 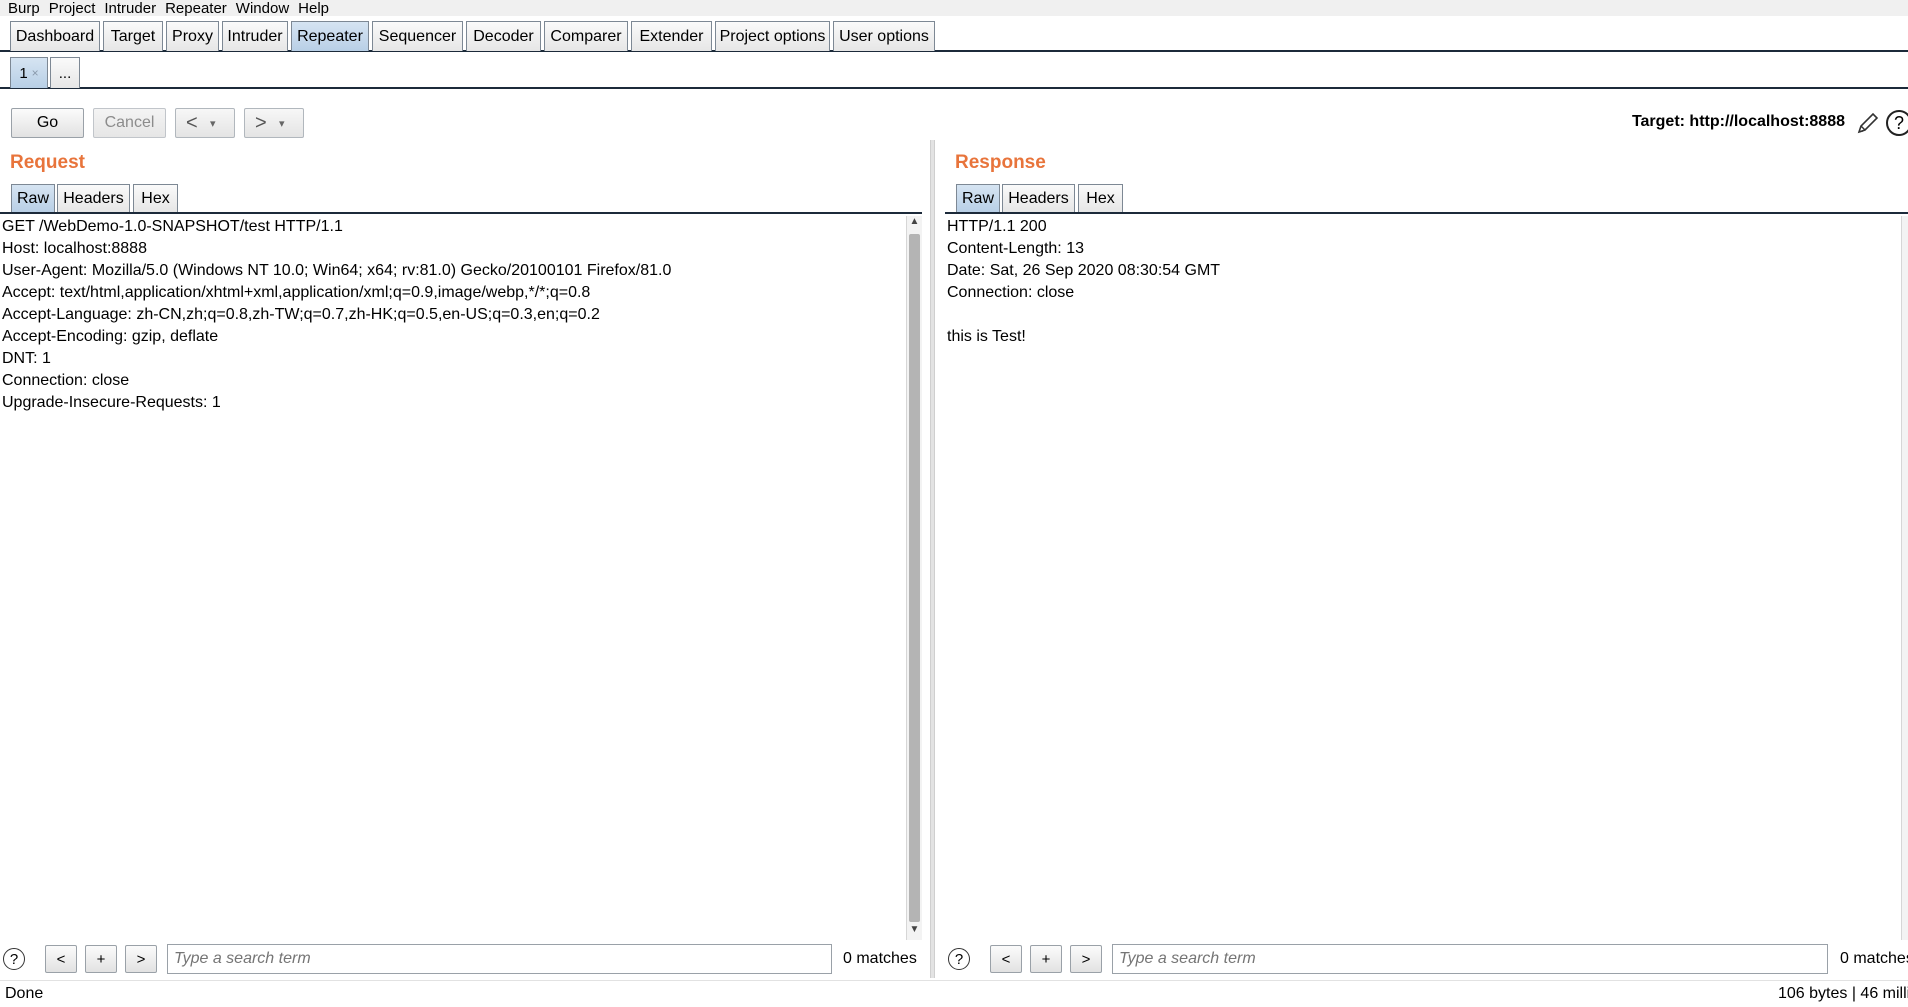 I want to click on response-search-input, so click(x=1470, y=959).